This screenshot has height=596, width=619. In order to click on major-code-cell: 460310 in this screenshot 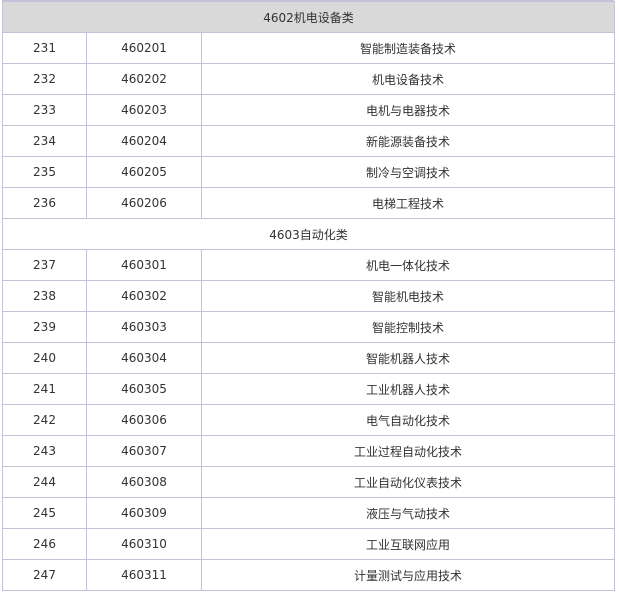, I will do `click(144, 544)`.